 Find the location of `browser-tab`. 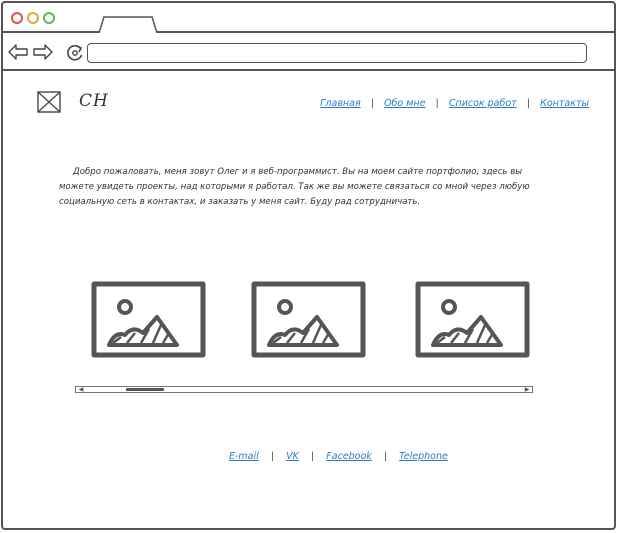

browser-tab is located at coordinates (128, 24).